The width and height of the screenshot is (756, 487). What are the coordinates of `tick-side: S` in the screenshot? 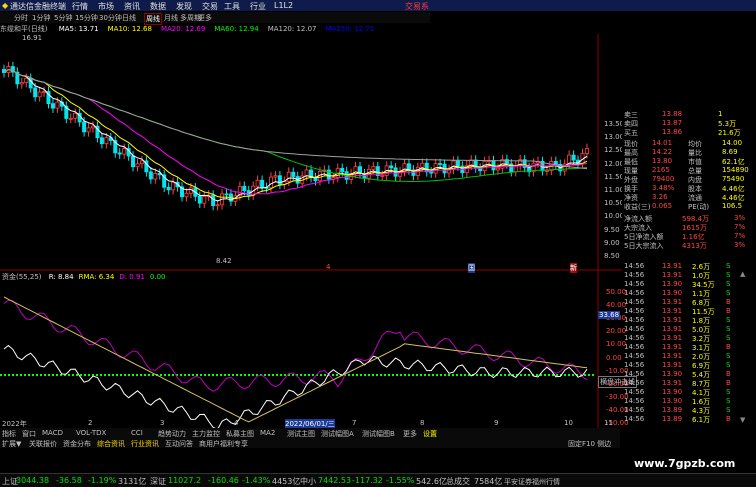 It's located at (728, 338).